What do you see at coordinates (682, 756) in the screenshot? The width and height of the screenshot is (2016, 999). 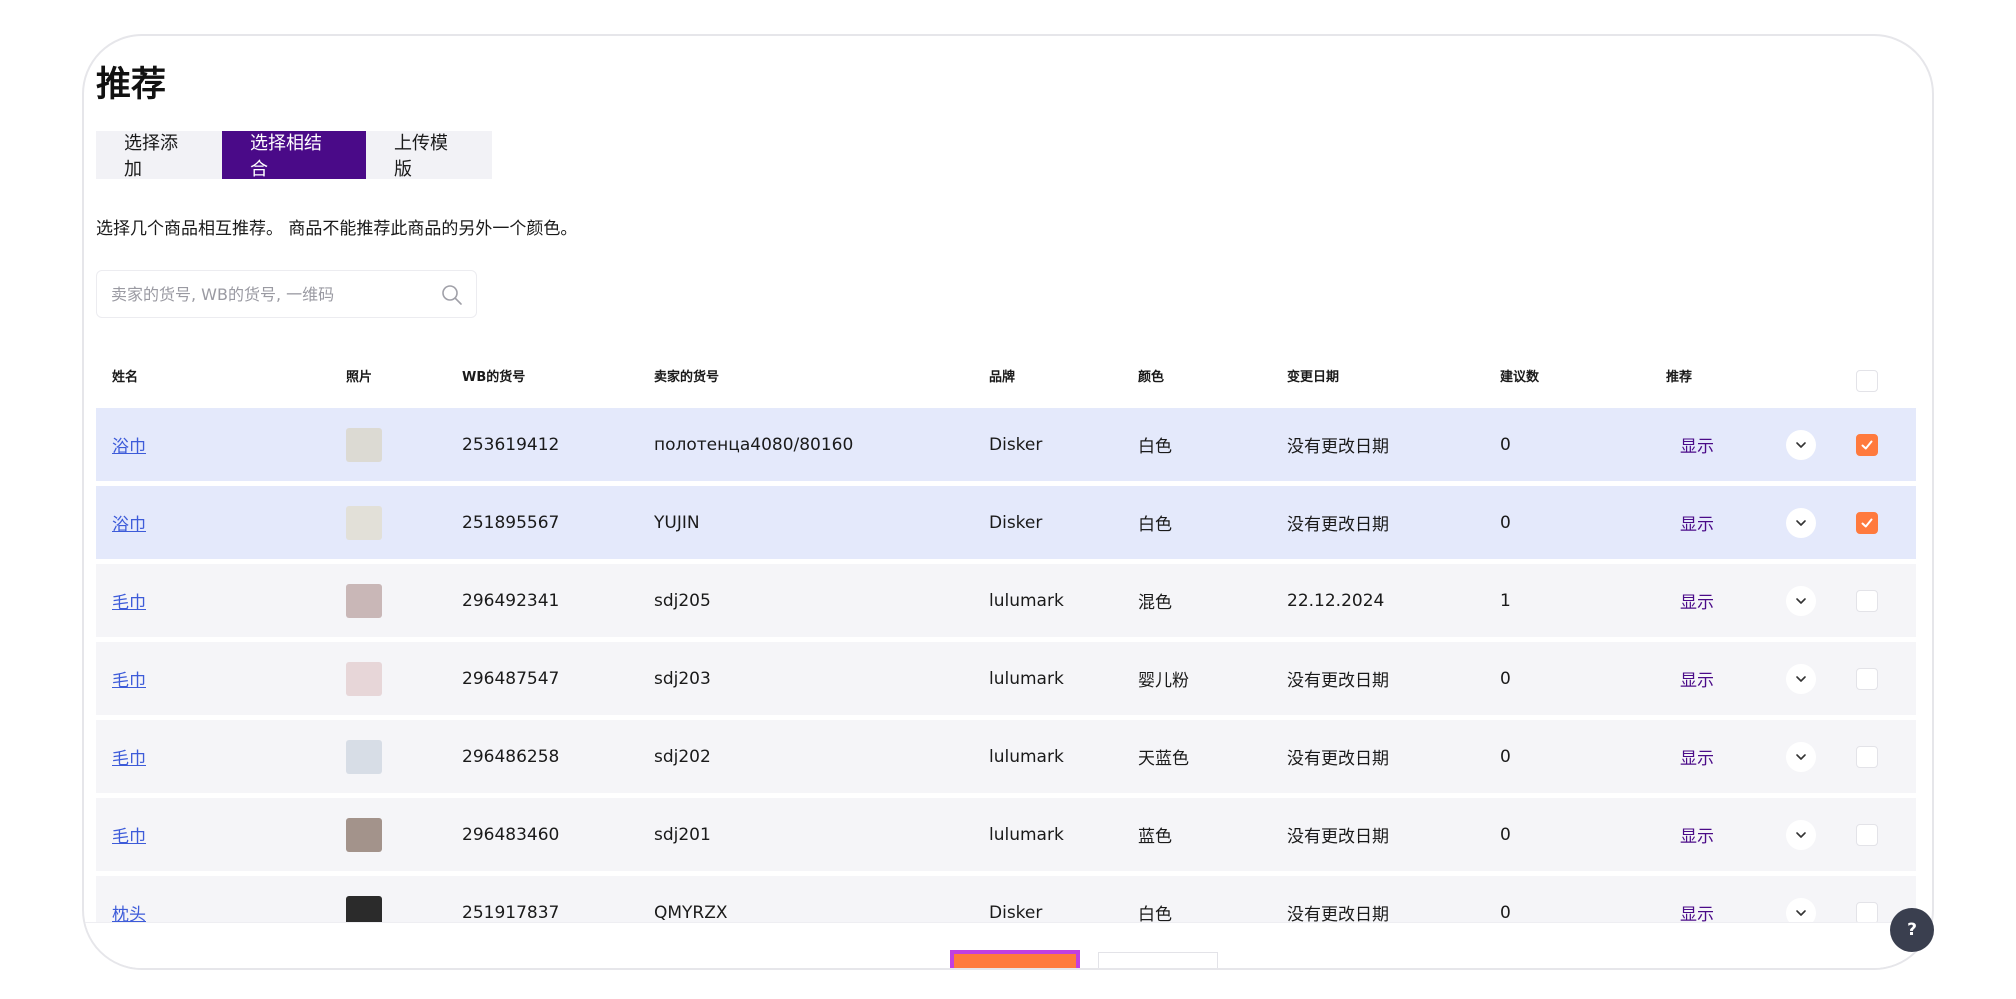 I see `seller-sku-cell-wrap: sdj202` at bounding box center [682, 756].